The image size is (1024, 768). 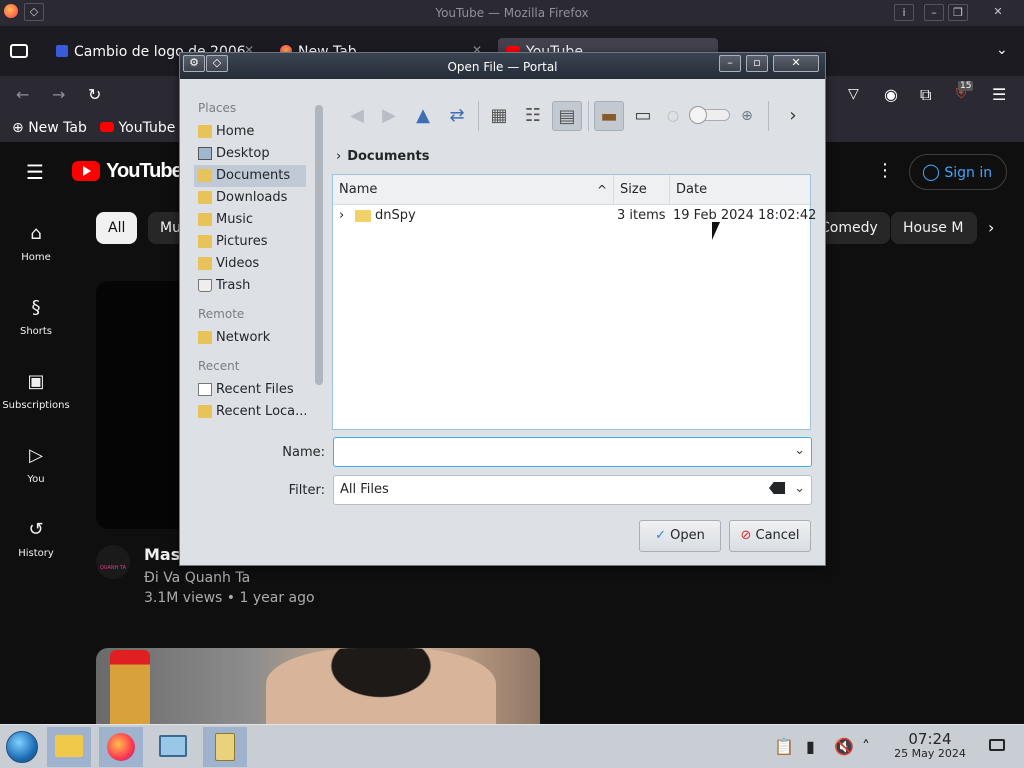 What do you see at coordinates (250, 220) in the screenshot?
I see `place-music: Music` at bounding box center [250, 220].